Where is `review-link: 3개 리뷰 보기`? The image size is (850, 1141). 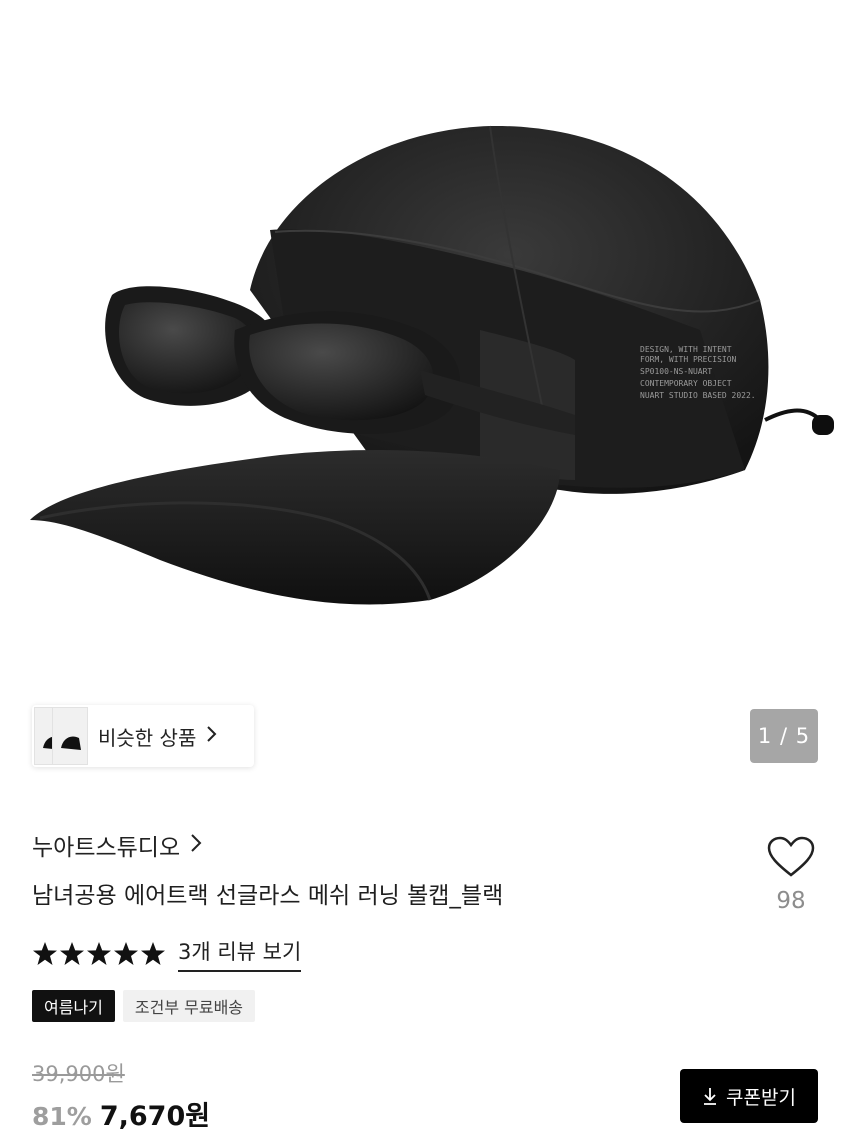 review-link: 3개 리뷰 보기 is located at coordinates (240, 954).